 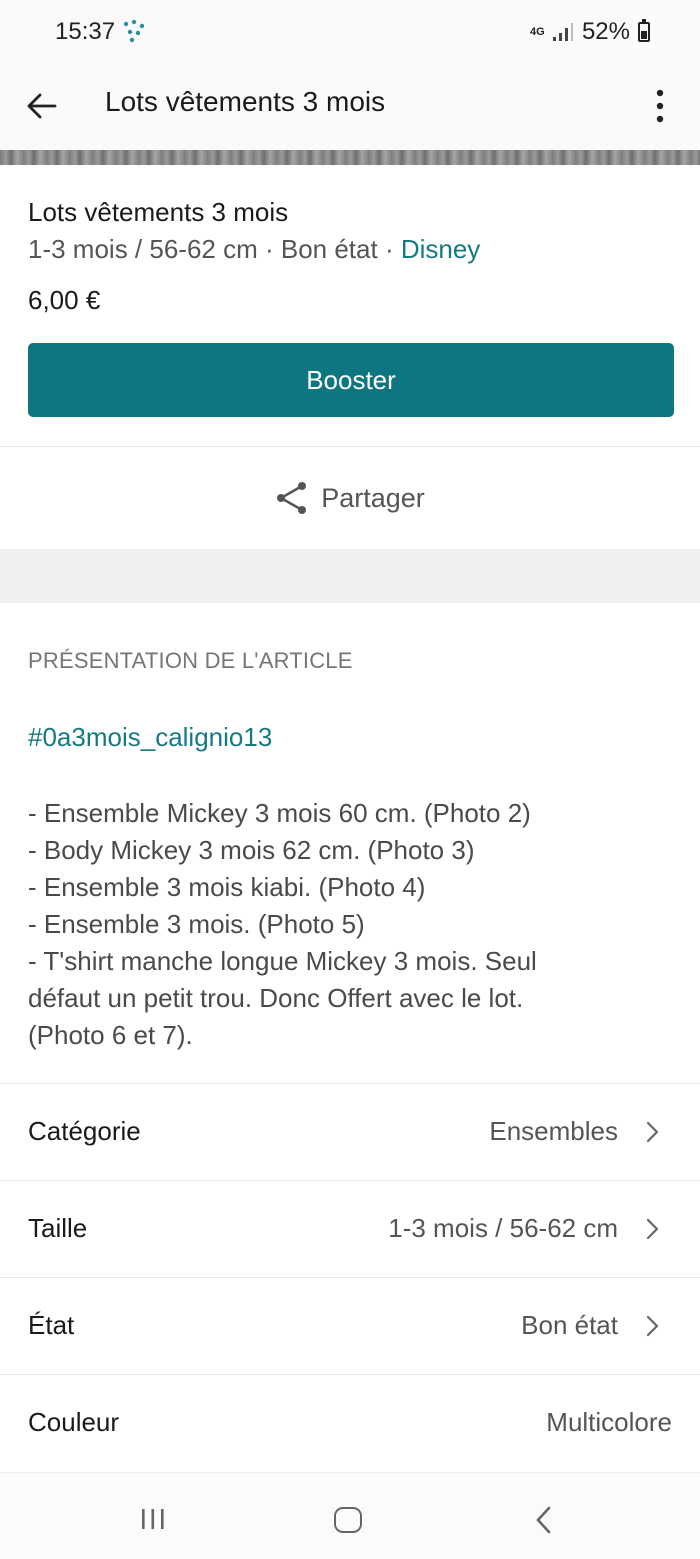 I want to click on more-options-button, so click(x=660, y=106).